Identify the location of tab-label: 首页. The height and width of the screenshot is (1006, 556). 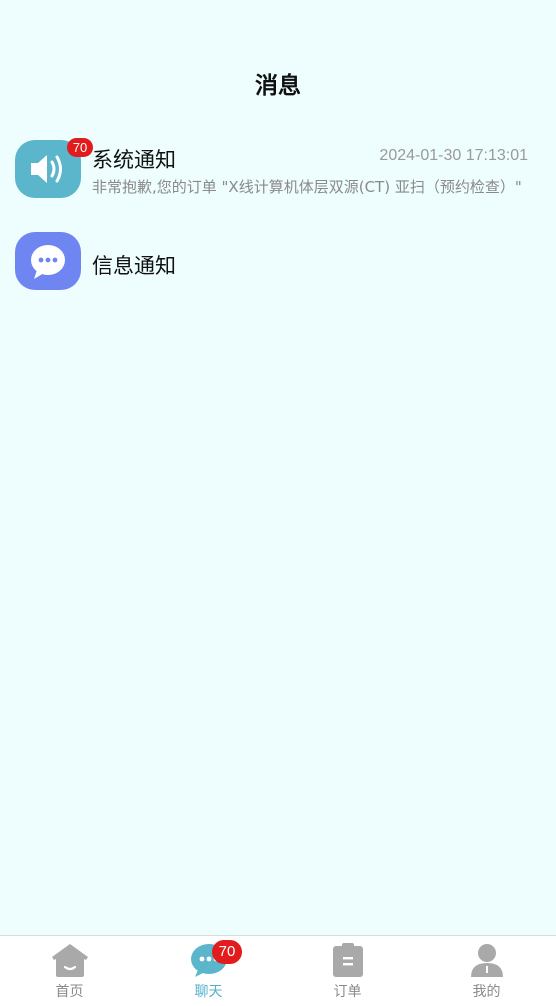
(69, 992).